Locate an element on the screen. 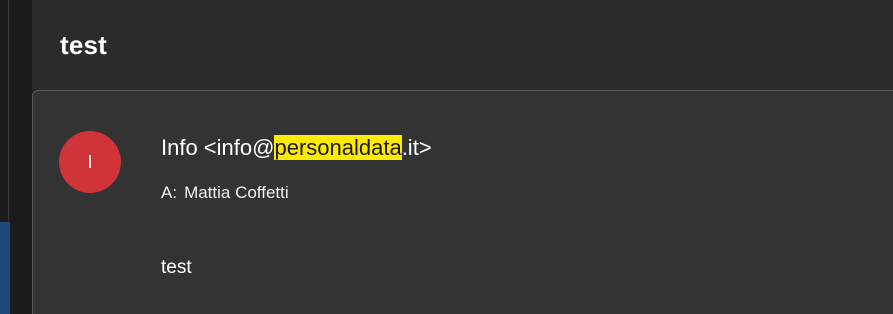 The width and height of the screenshot is (893, 314). recipient-line: A: Mattia Coffetti is located at coordinates (225, 193).